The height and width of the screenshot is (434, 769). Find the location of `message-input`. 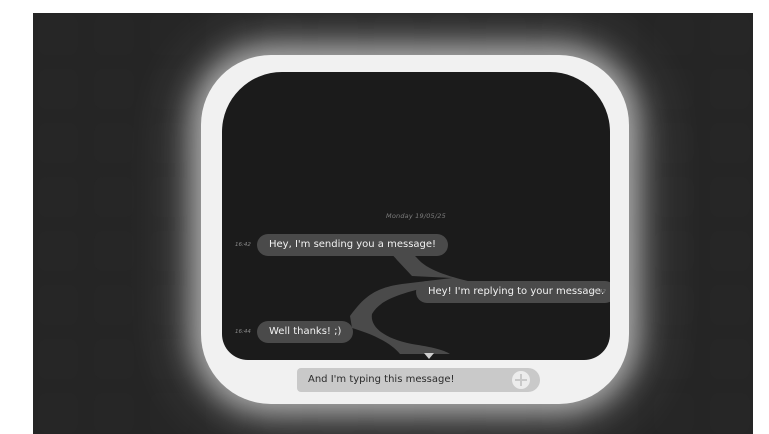

message-input is located at coordinates (403, 380).